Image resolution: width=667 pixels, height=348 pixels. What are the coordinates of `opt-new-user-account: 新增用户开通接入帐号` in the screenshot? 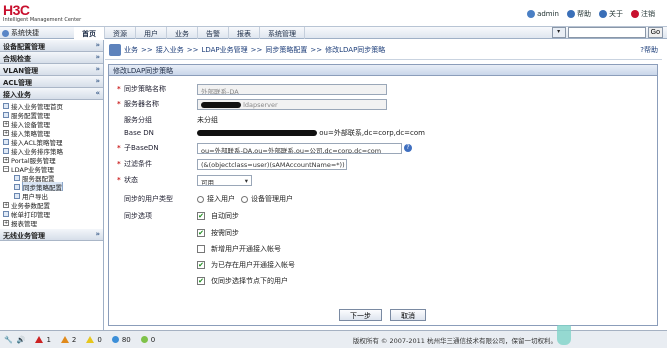 It's located at (239, 249).